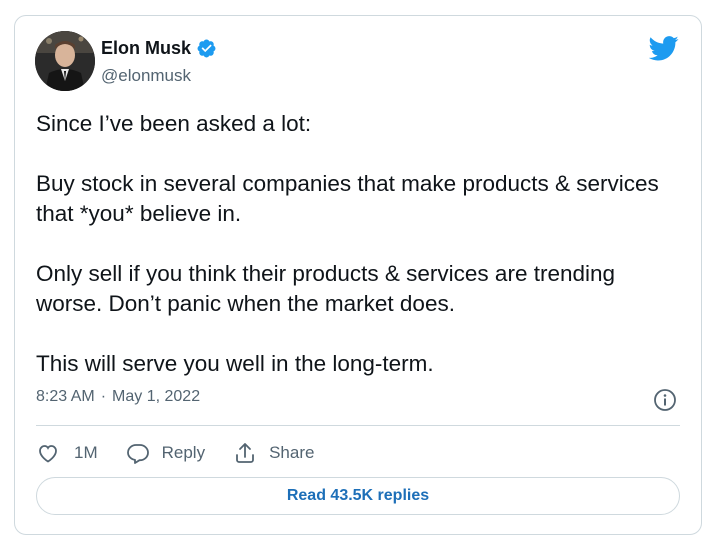  I want to click on heart-icon, so click(48, 454).